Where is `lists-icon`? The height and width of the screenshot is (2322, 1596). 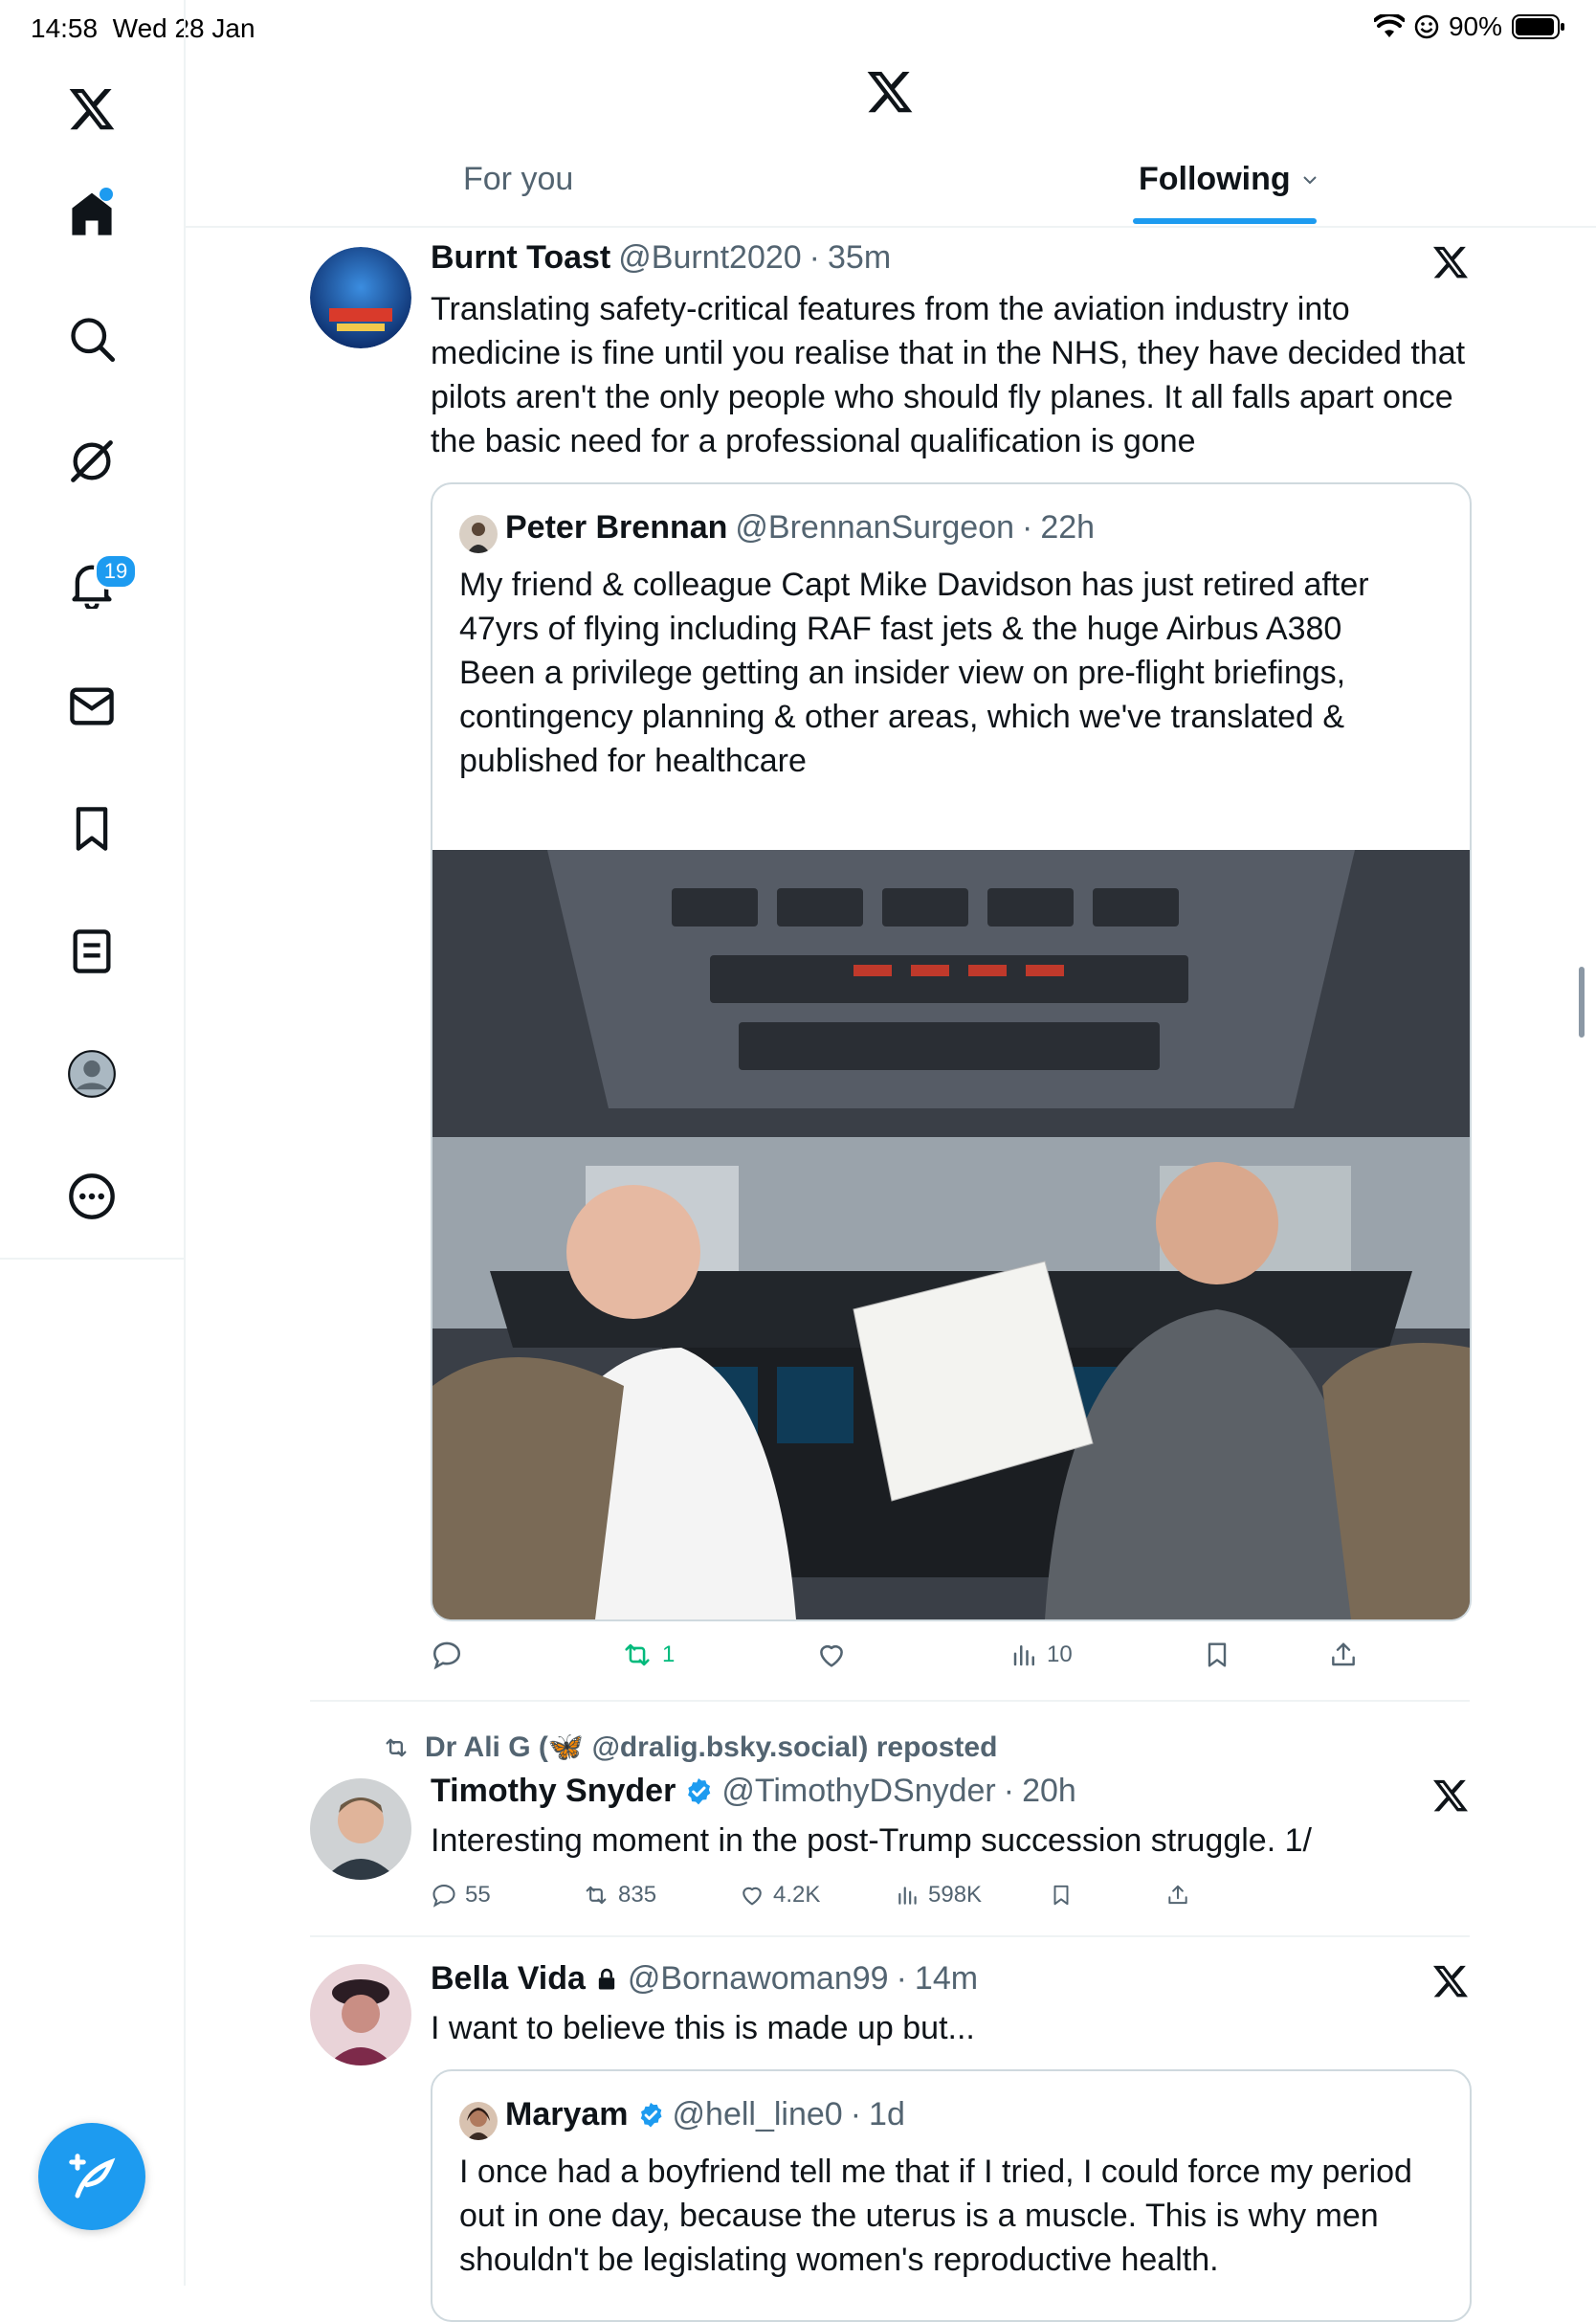 lists-icon is located at coordinates (92, 951).